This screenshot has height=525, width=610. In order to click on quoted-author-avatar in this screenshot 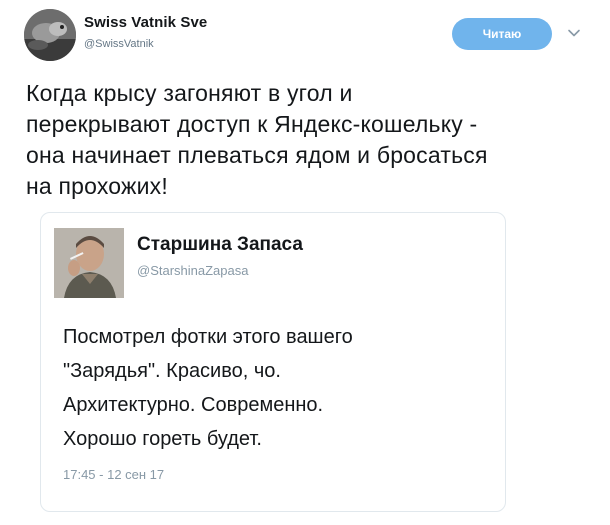, I will do `click(89, 263)`.